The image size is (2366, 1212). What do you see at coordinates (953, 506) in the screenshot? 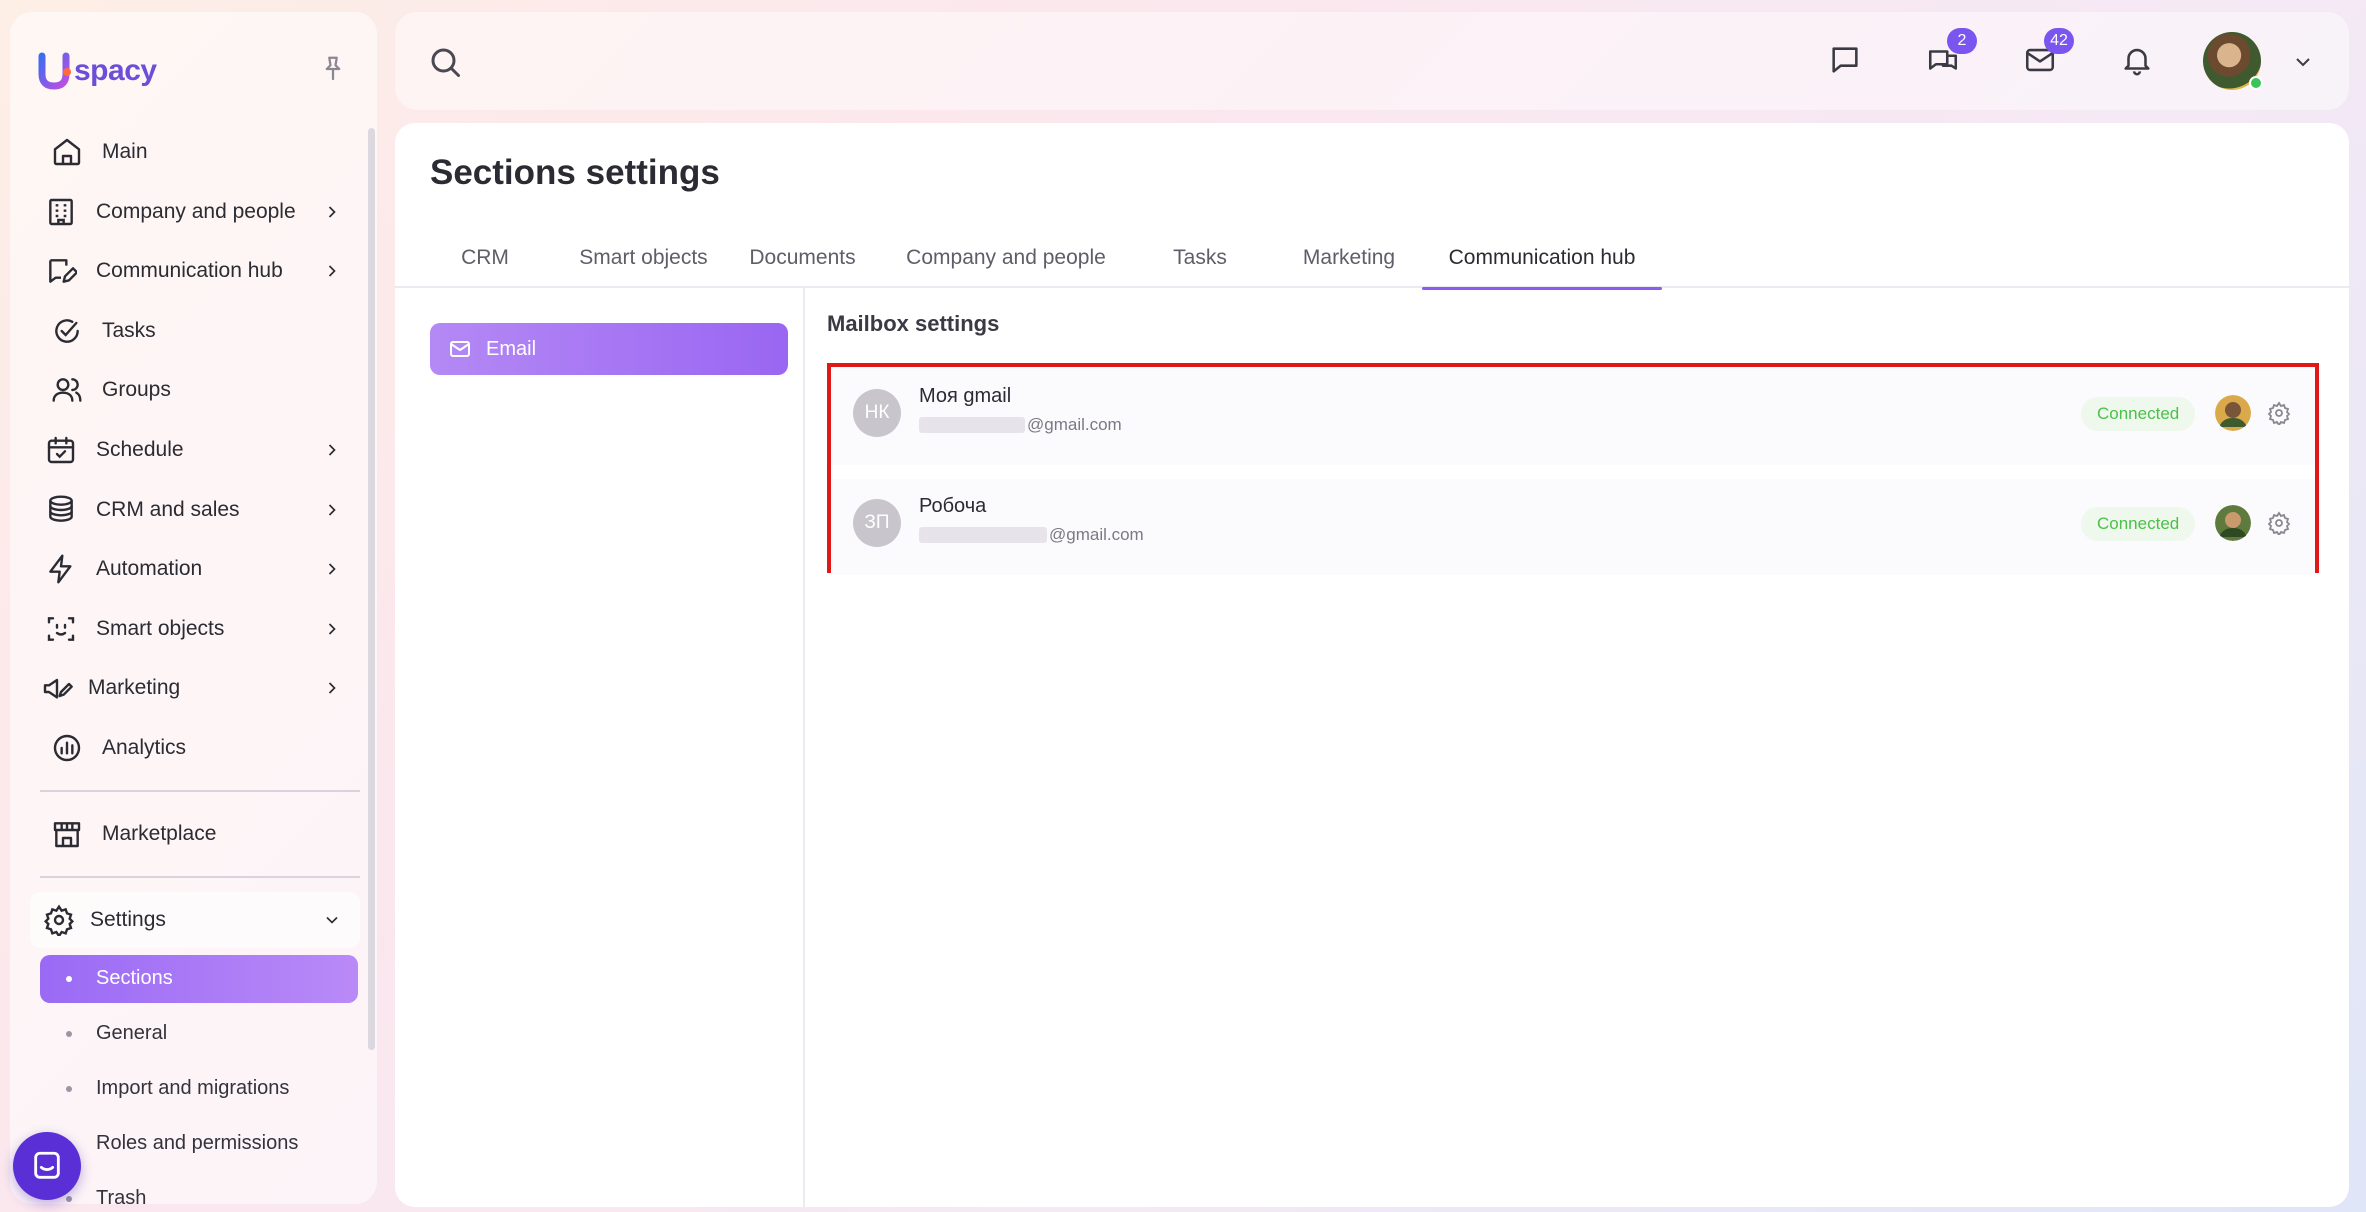
I see `mailbox-name: Робоча` at bounding box center [953, 506].